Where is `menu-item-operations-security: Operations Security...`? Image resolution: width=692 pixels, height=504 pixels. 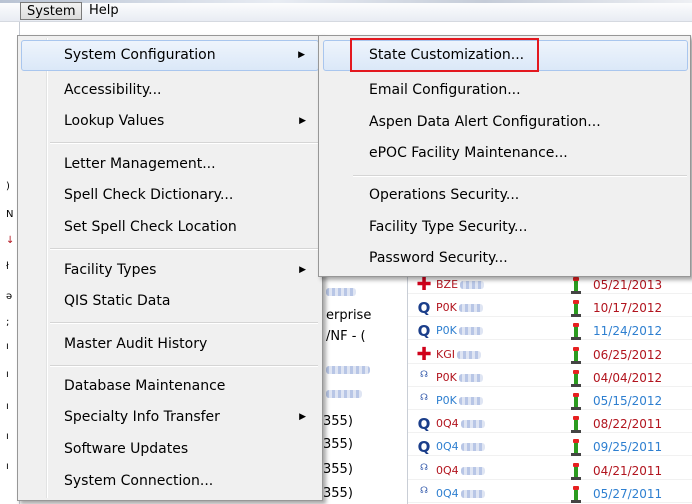 menu-item-operations-security: Operations Security... is located at coordinates (505, 195).